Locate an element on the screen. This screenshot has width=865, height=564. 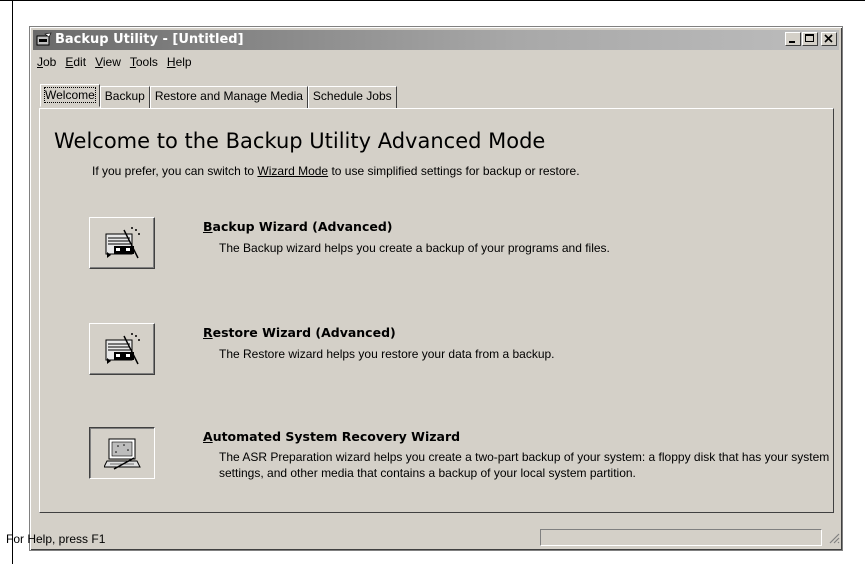
tab-restore-and-manage-media: Restore and Manage Media is located at coordinates (228, 97).